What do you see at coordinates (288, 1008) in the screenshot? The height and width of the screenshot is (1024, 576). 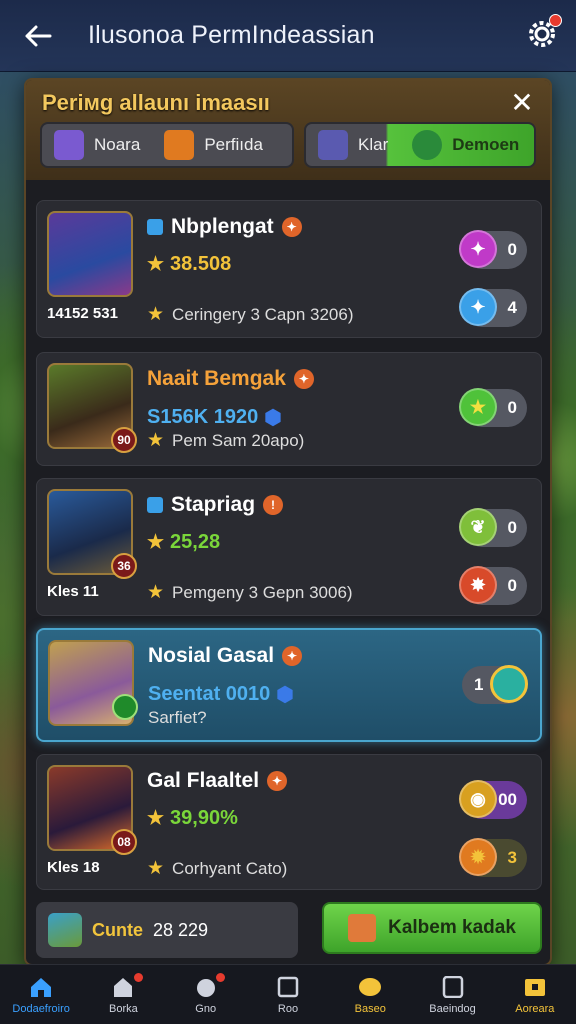 I see `nav-label: Roo` at bounding box center [288, 1008].